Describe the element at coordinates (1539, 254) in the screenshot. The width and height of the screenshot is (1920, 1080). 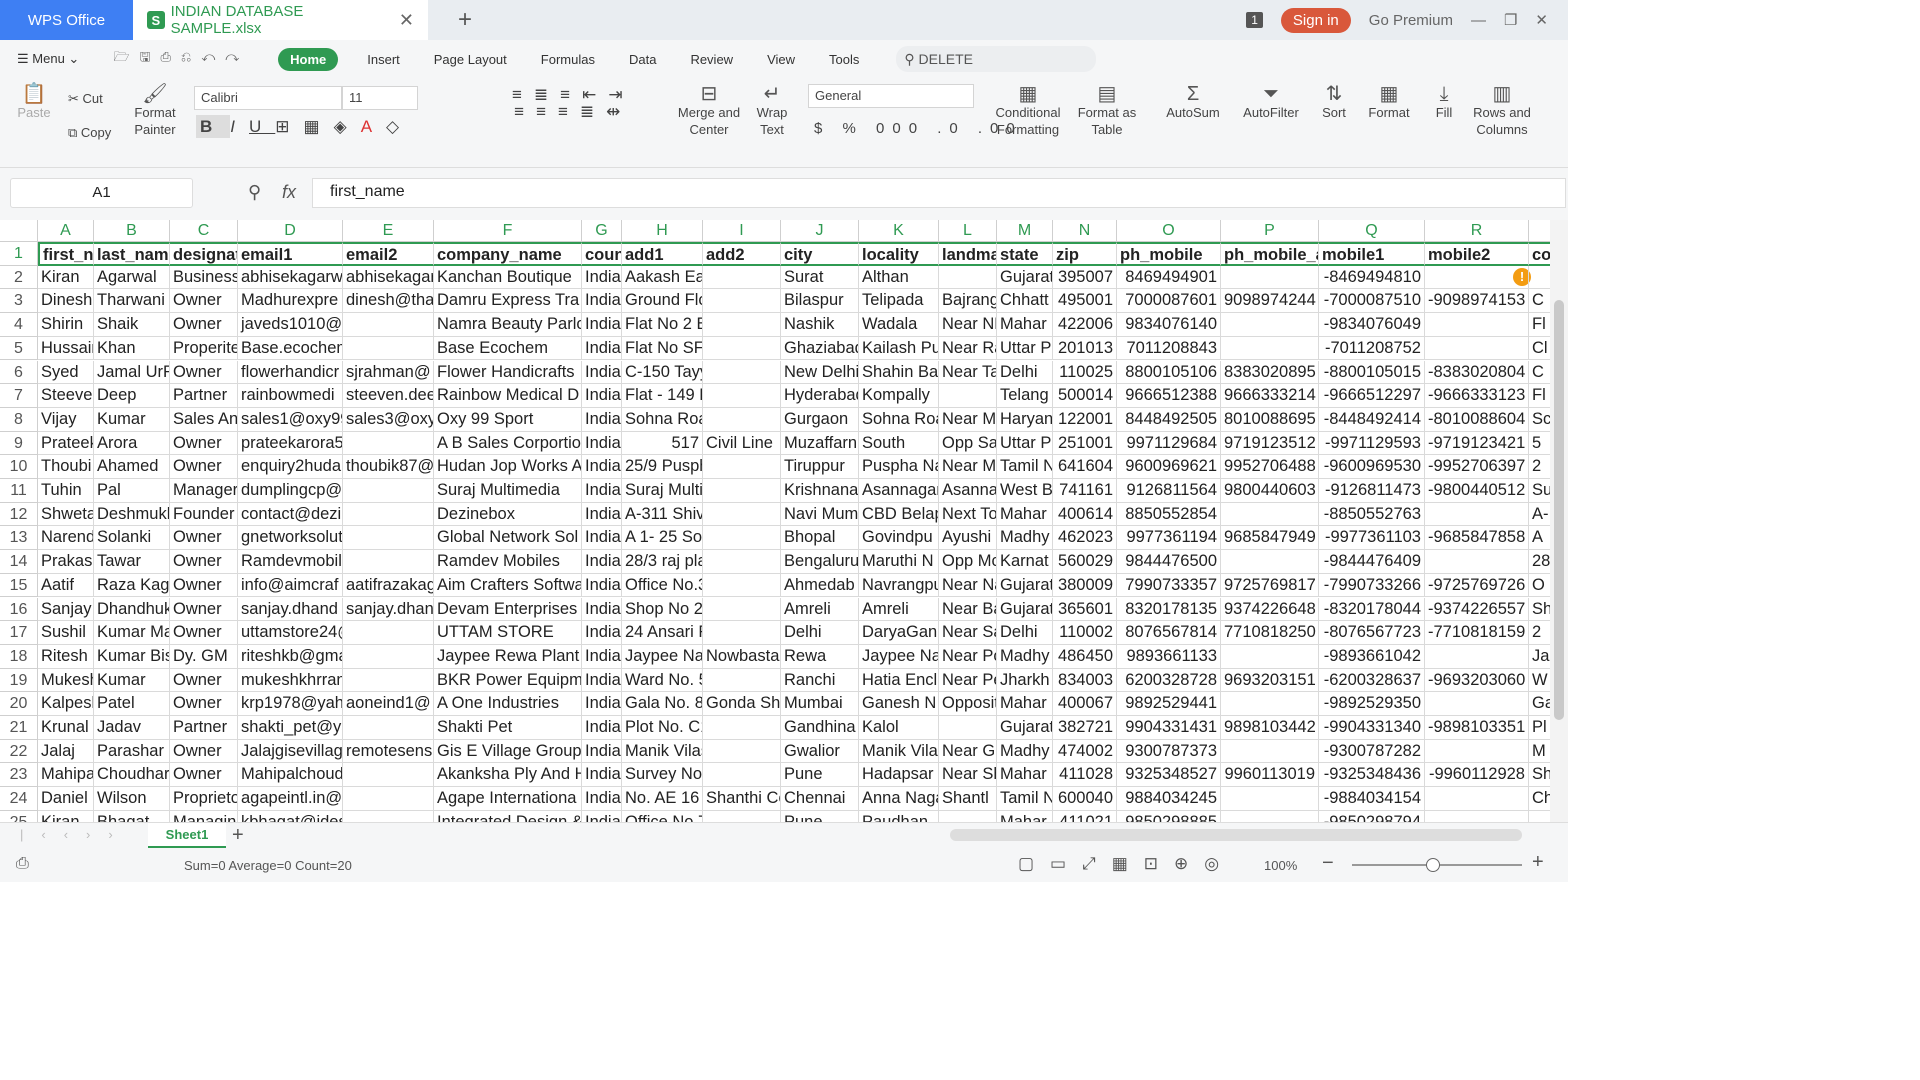
I see `column-title-cell: co` at that location.